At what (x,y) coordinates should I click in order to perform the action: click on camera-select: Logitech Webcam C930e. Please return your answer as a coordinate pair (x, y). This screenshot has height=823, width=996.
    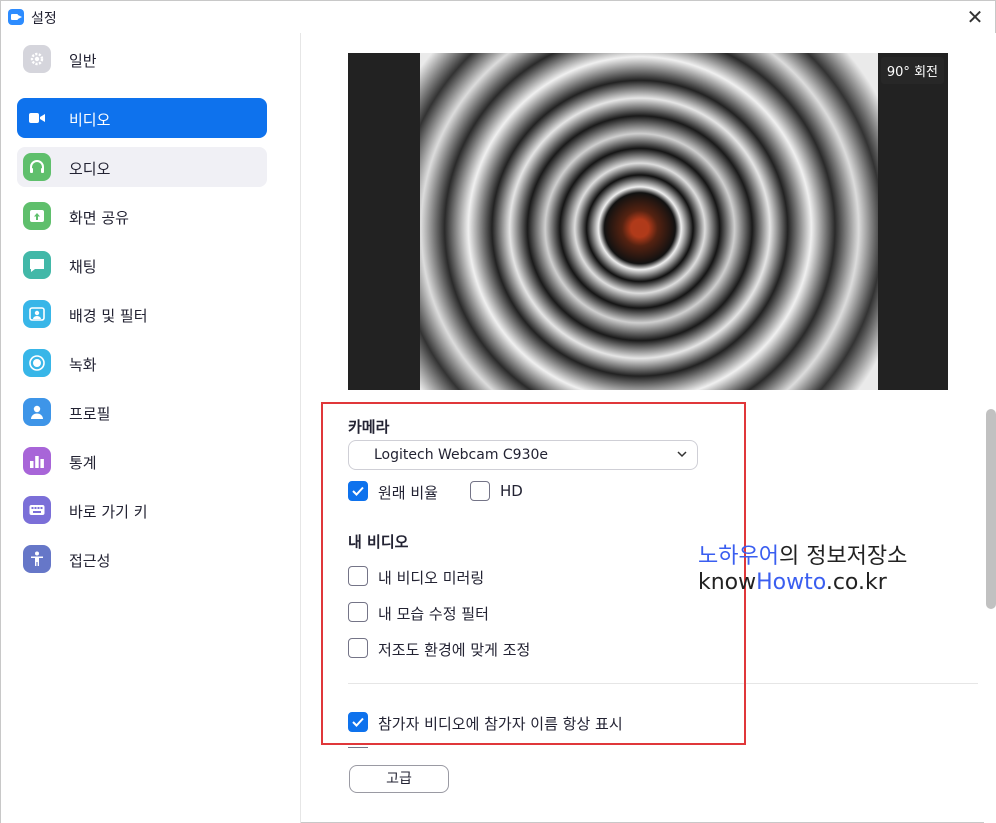
    Looking at the image, I should click on (523, 455).